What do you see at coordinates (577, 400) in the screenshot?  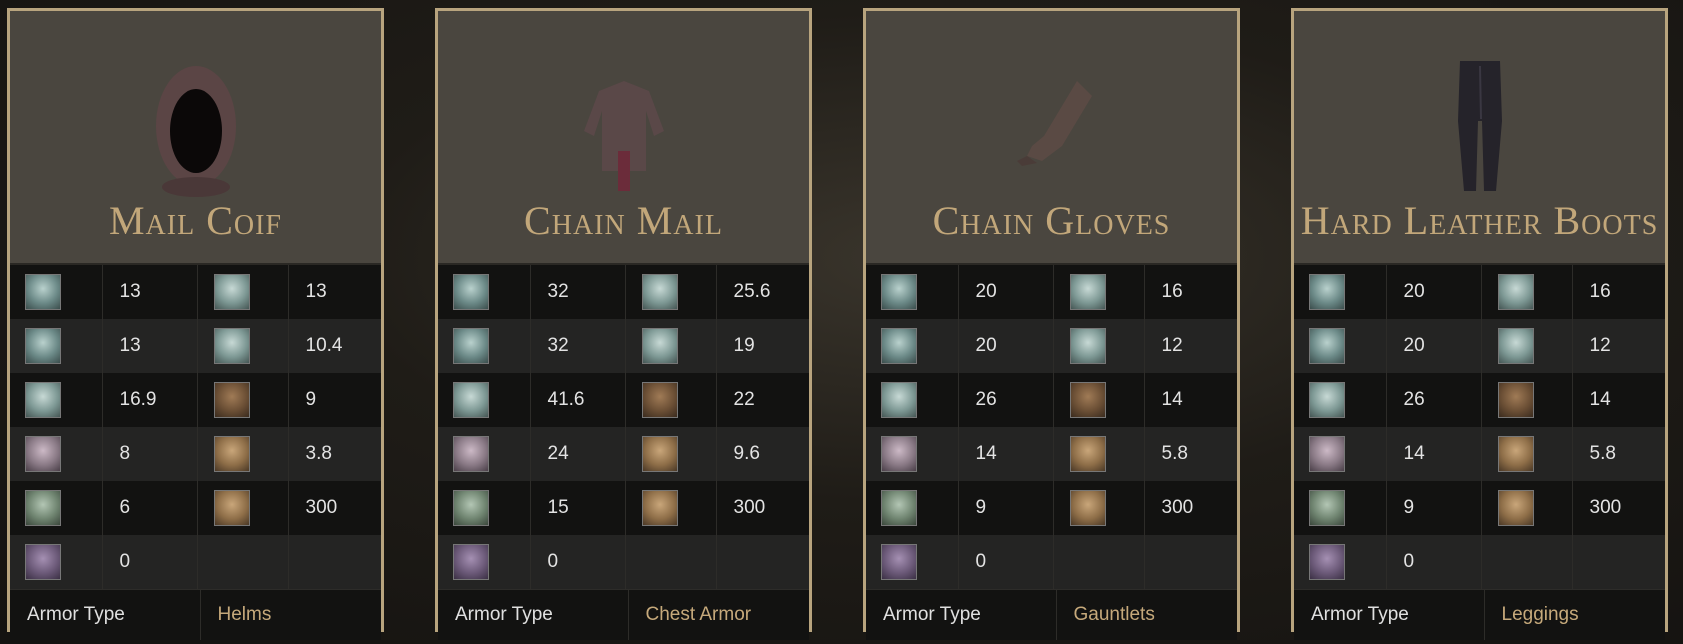 I see `stat-value: 41.6` at bounding box center [577, 400].